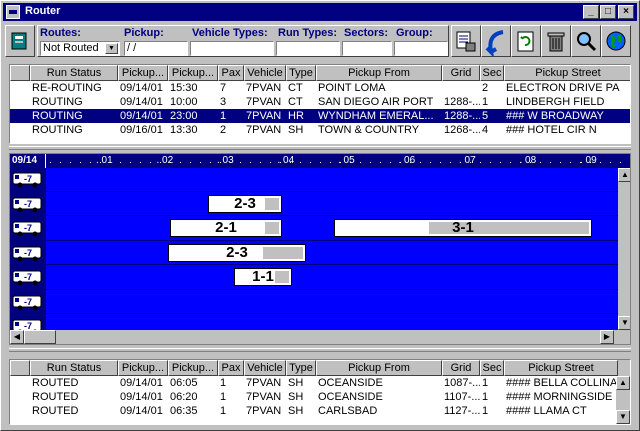 This screenshot has width=640, height=431. What do you see at coordinates (586, 41) in the screenshot?
I see `search-button` at bounding box center [586, 41].